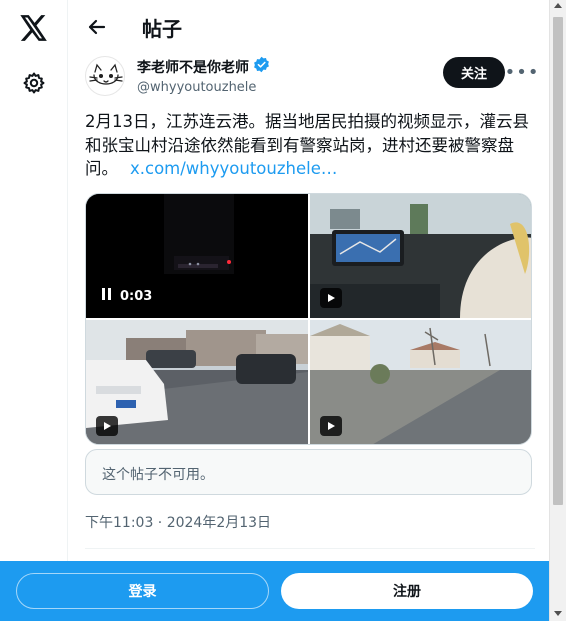  I want to click on page-scrollbar, so click(557, 310).